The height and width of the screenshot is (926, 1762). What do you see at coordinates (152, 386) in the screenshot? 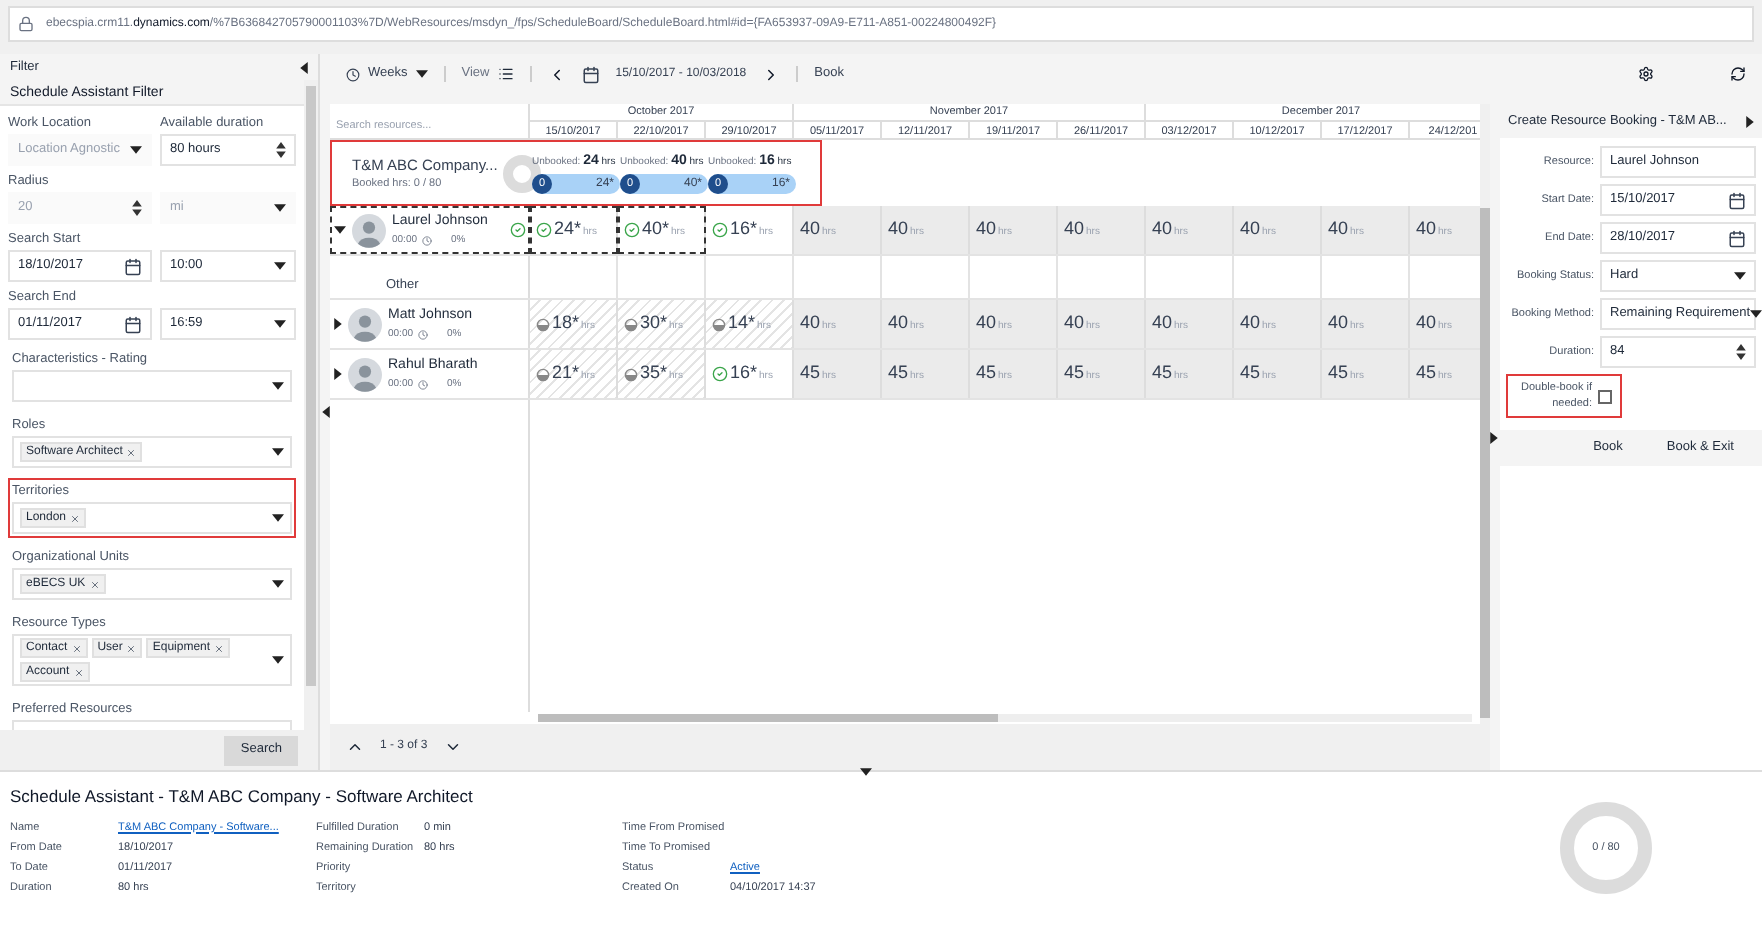
I see `multi-select-field` at bounding box center [152, 386].